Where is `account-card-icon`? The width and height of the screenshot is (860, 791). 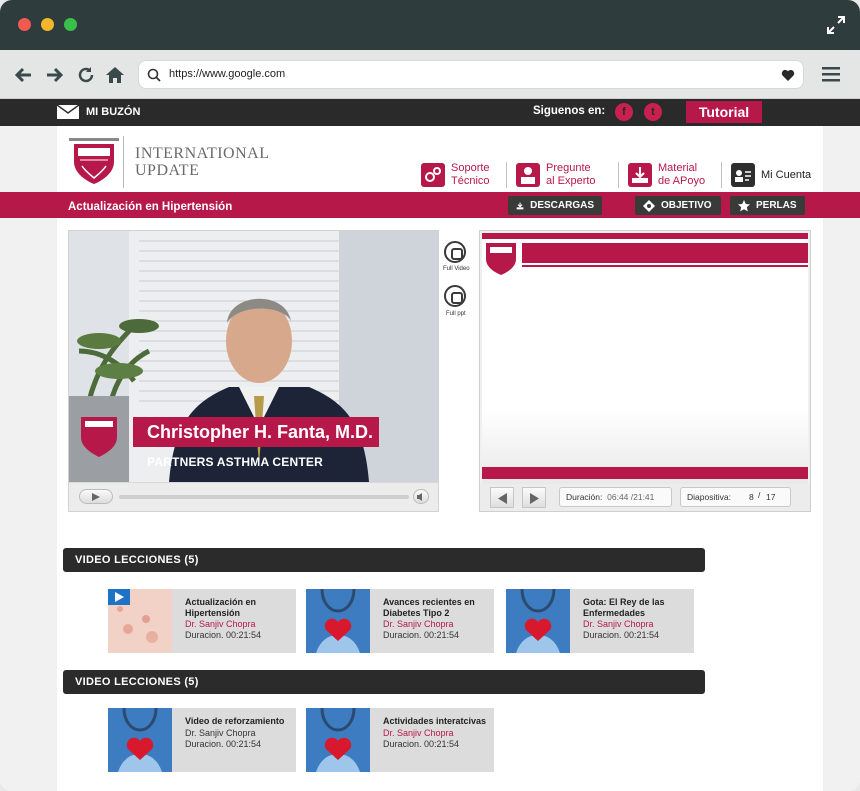
account-card-icon is located at coordinates (743, 175).